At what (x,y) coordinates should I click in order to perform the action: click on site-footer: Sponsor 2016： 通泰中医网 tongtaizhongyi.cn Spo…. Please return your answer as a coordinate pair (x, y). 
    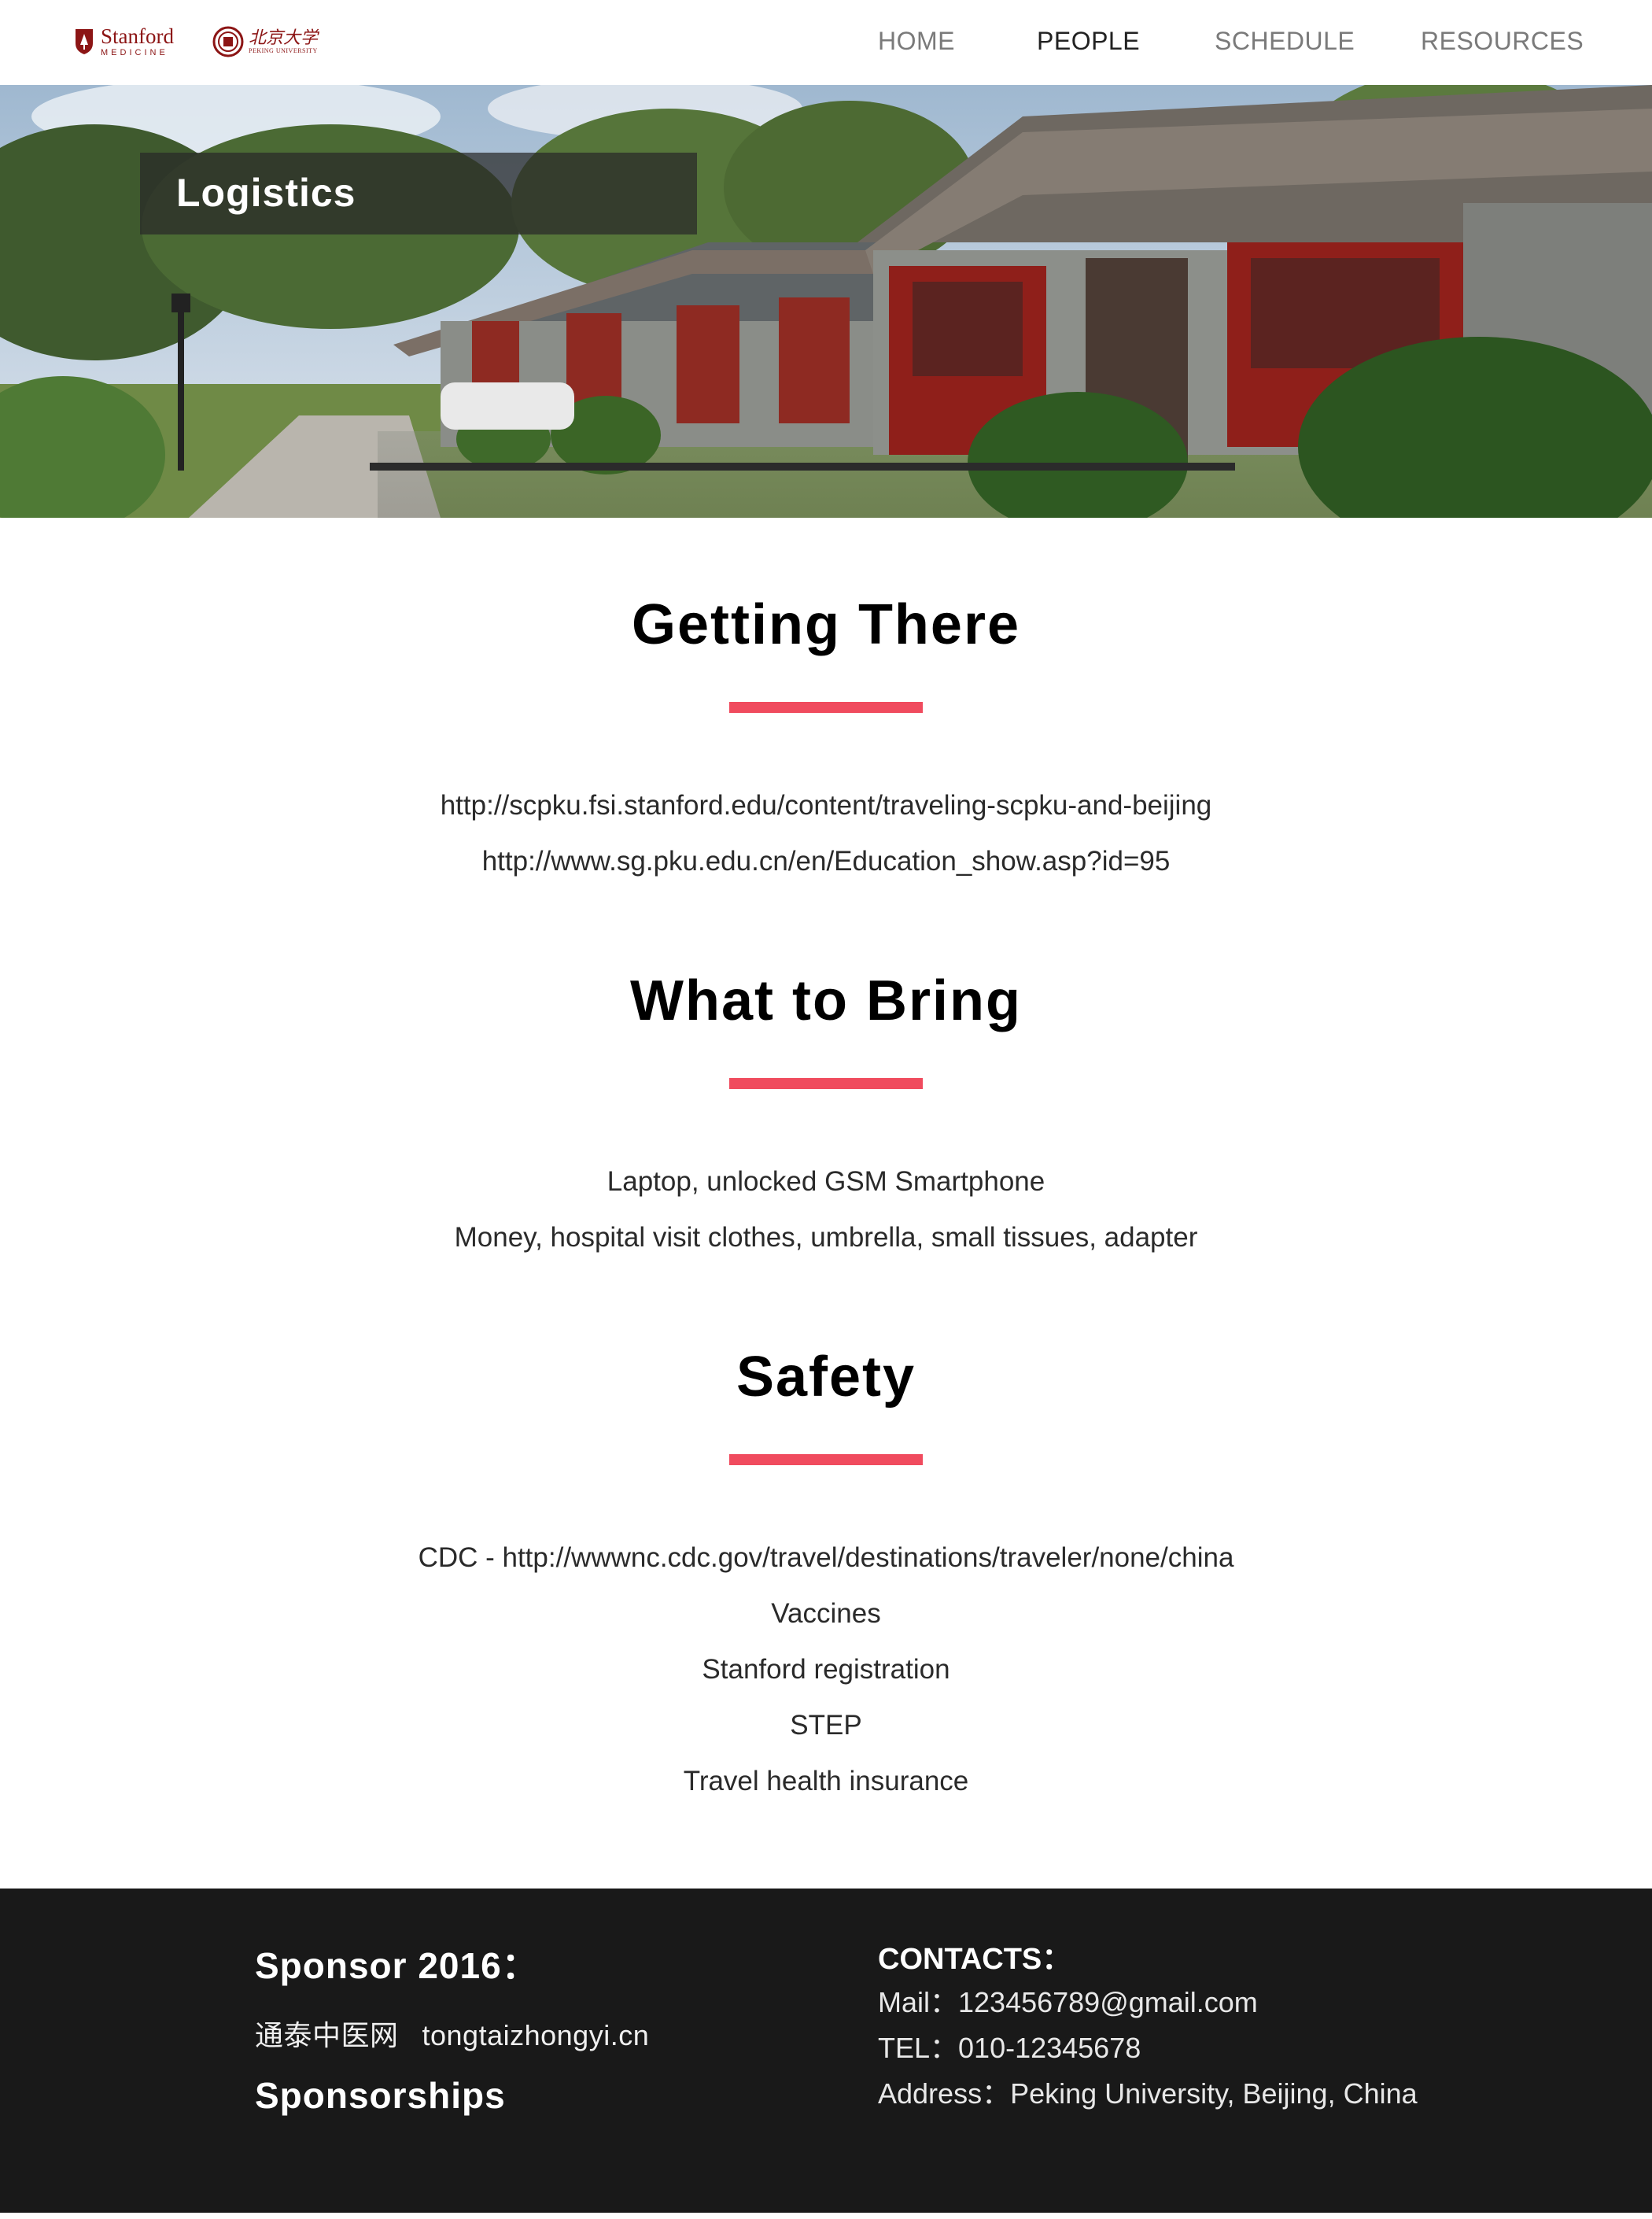
    Looking at the image, I should click on (826, 2051).